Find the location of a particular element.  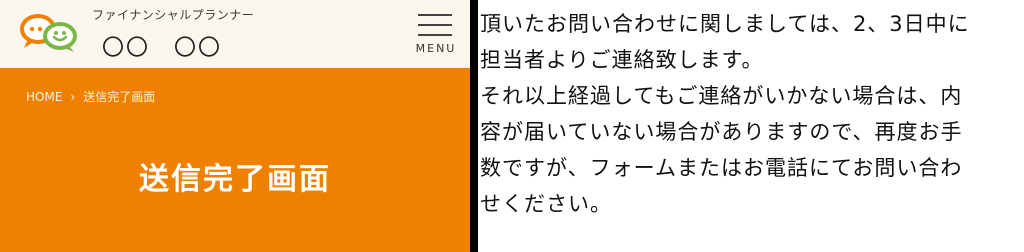

breadcrumb: HOME › 送信完了画面 is located at coordinates (90, 96).